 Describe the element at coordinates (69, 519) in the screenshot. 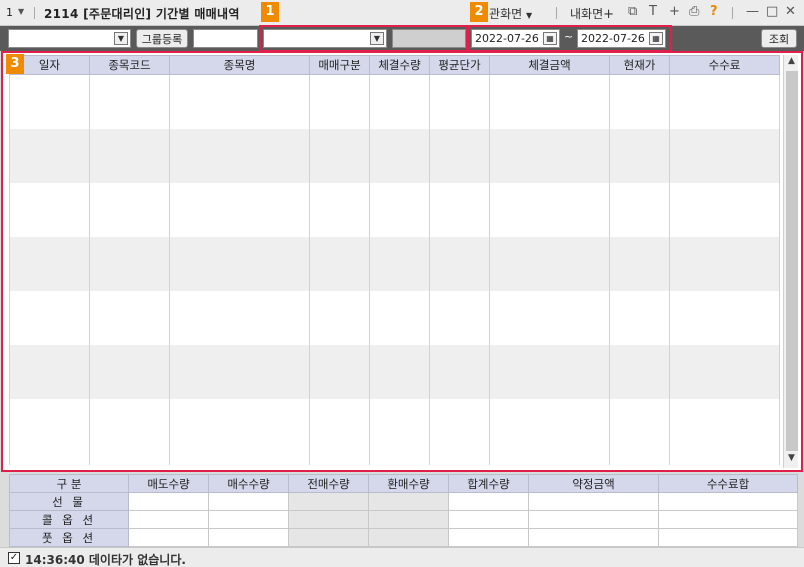

I see `summary-row-label: 콜 옵 션` at that location.